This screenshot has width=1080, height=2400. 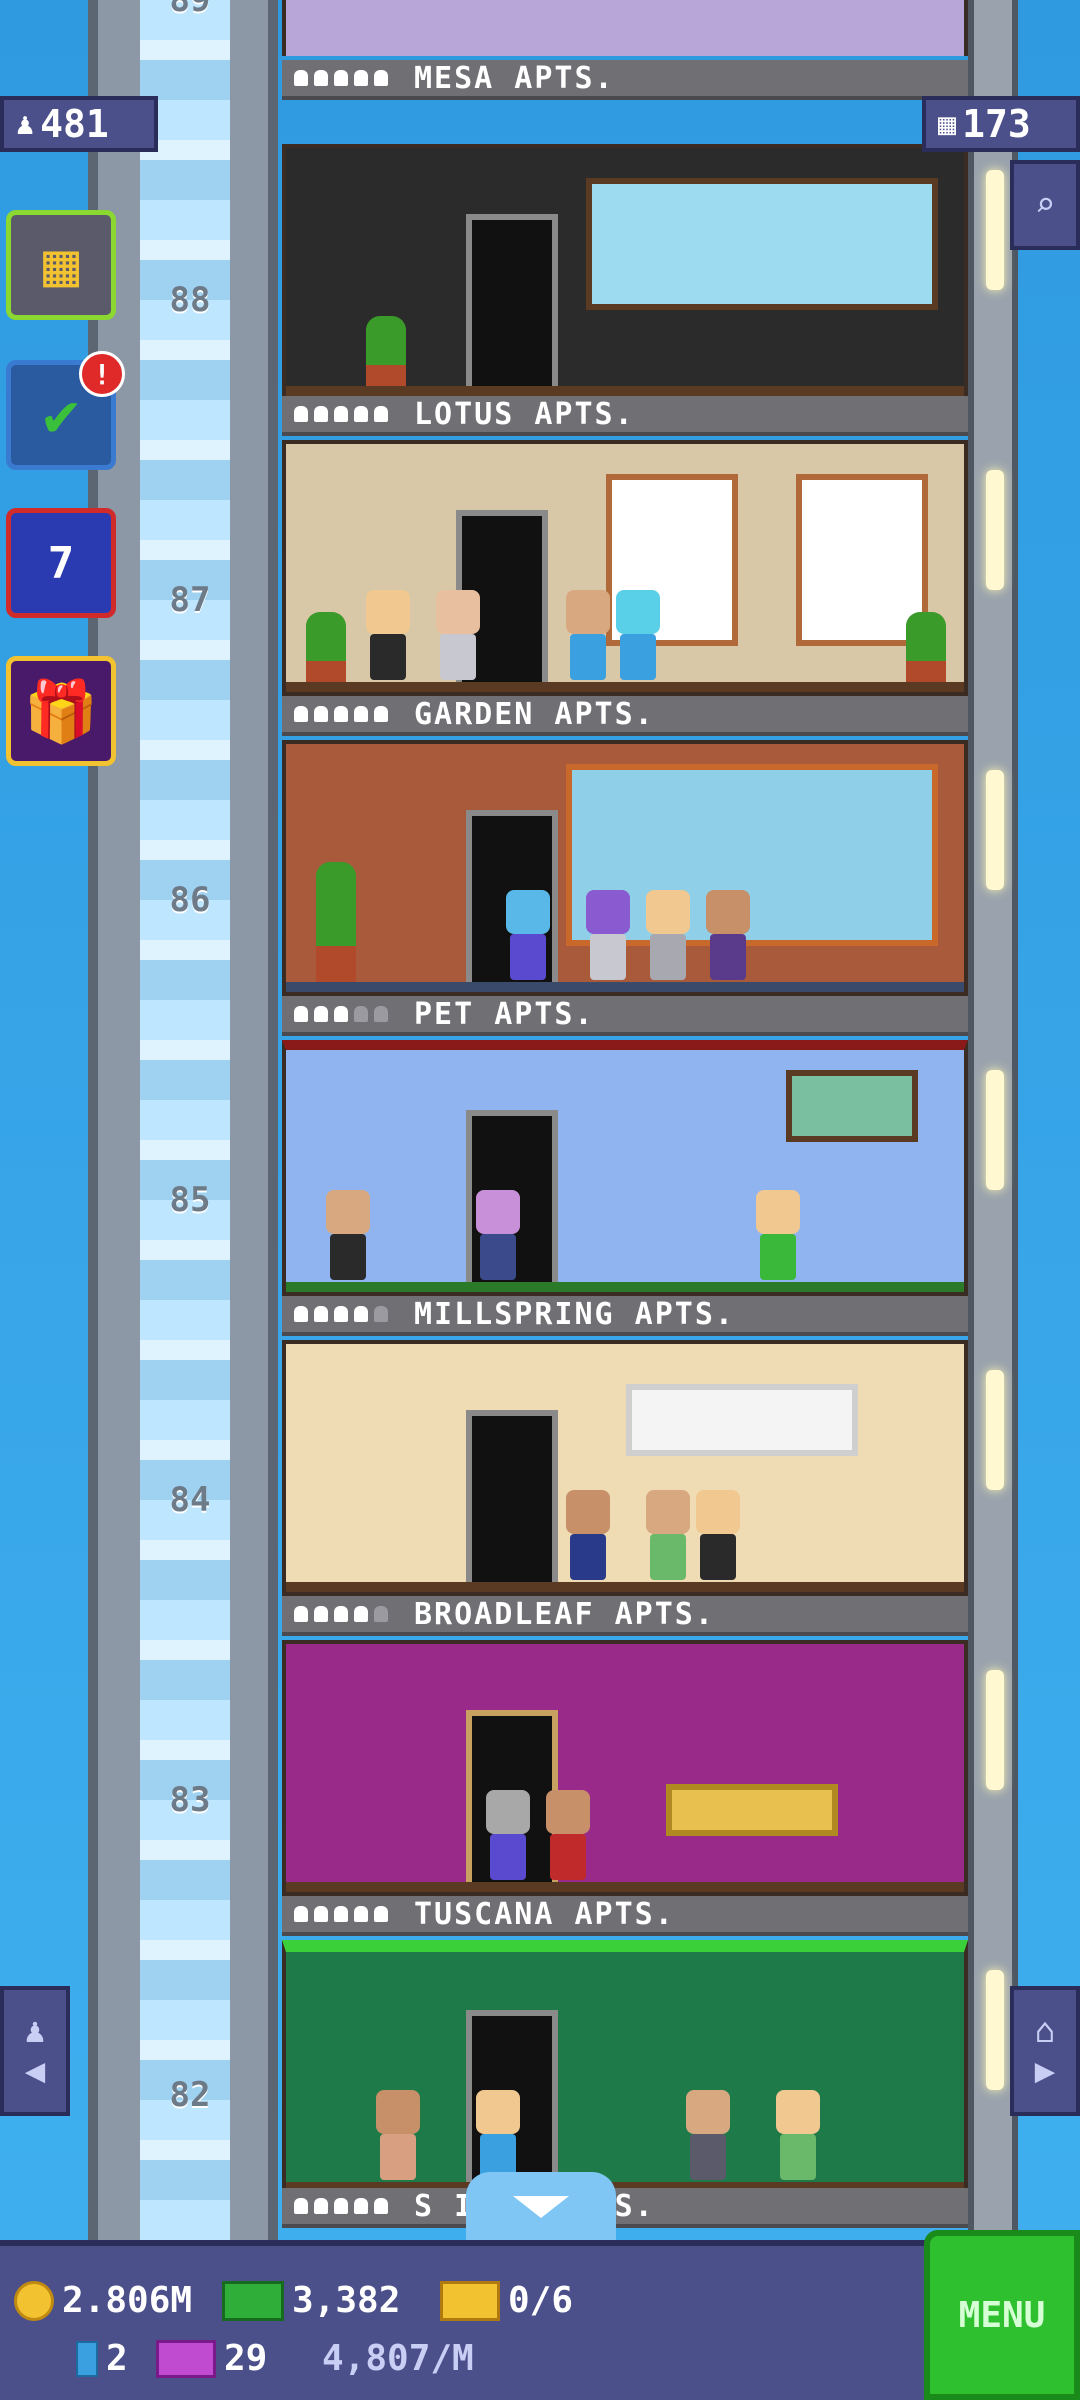 I want to click on floor-sign-millspring: MILLSPRING APTS., so click(x=625, y=1318).